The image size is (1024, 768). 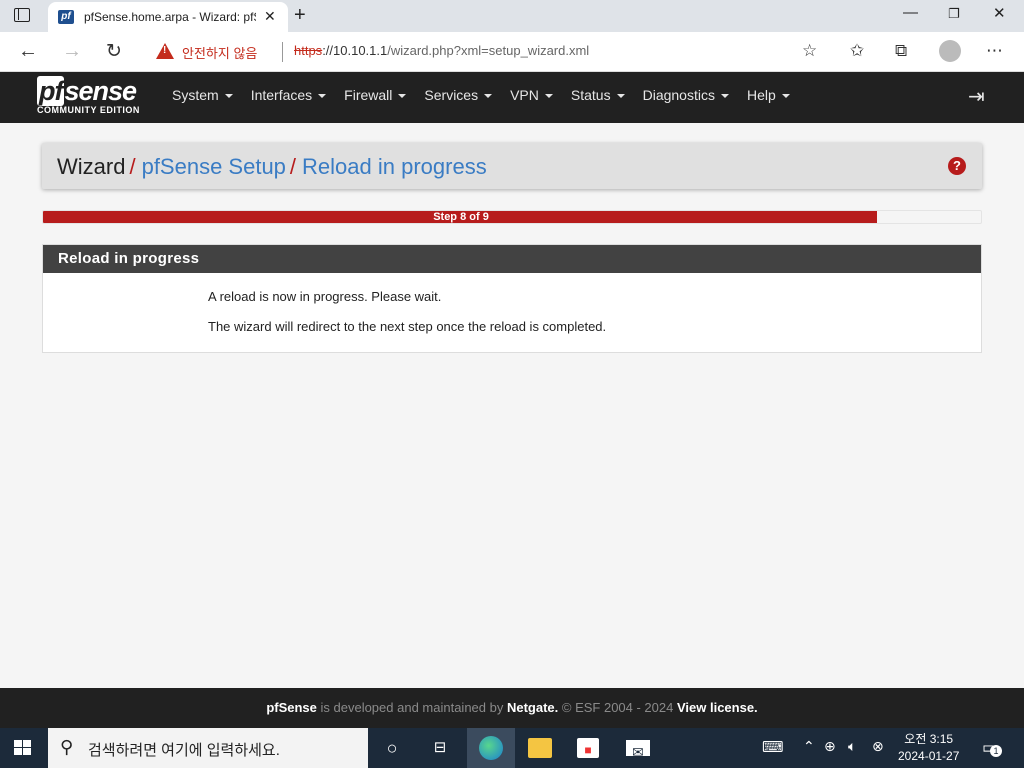 What do you see at coordinates (392, 748) in the screenshot?
I see `cortana-icon: ○` at bounding box center [392, 748].